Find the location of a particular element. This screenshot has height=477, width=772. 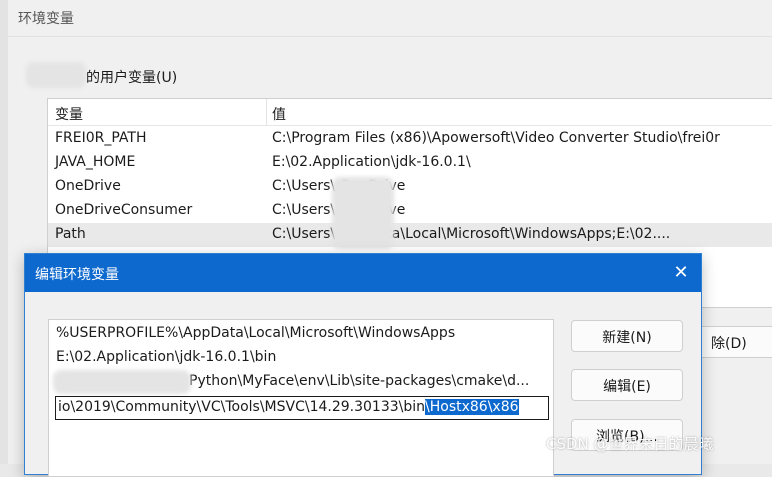

variable-name: OneDriveConsumer is located at coordinates (124, 210).